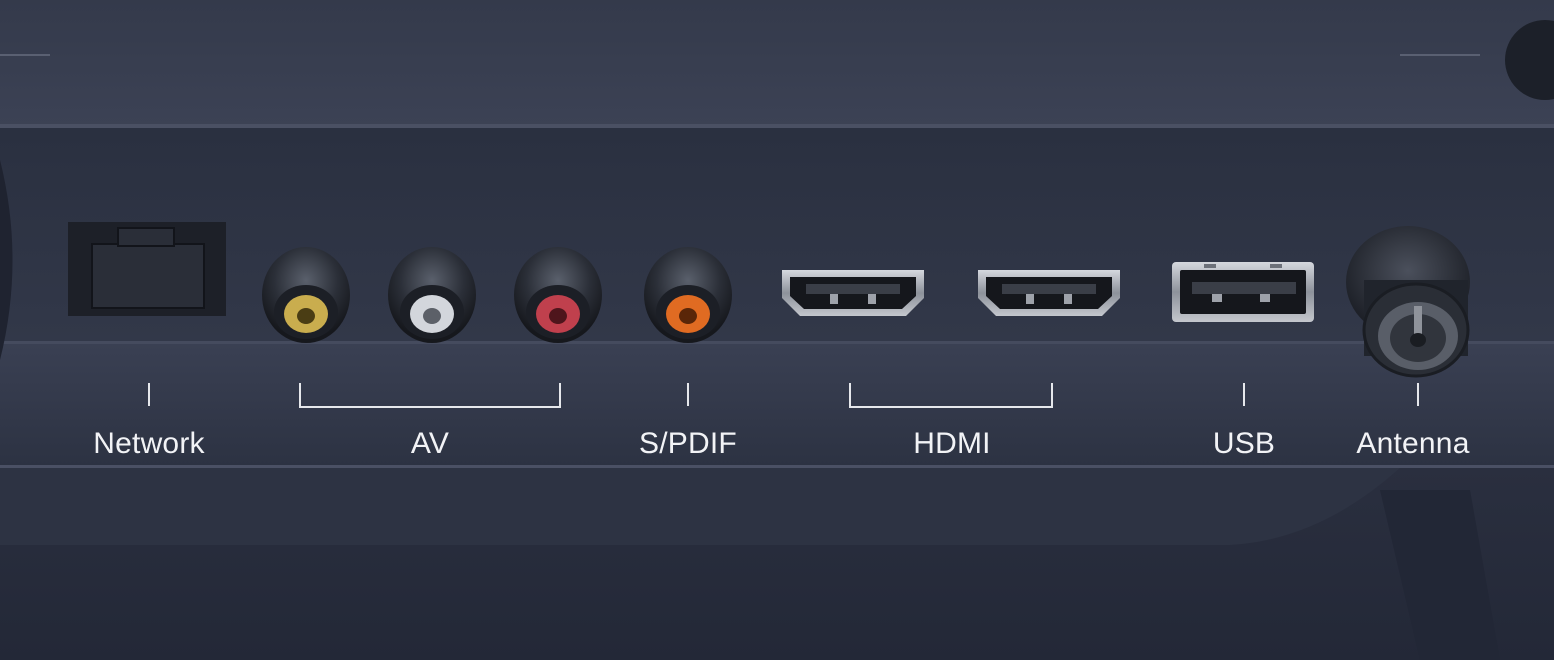 The height and width of the screenshot is (660, 1554). Describe the element at coordinates (432, 295) in the screenshot. I see `av-audio-left-jack` at that location.